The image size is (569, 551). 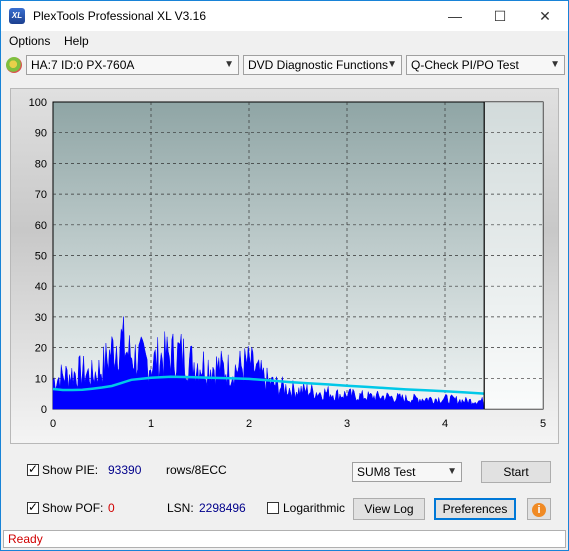 I want to click on window-title: PlexTools Professional XL V3.16, so click(x=119, y=16).